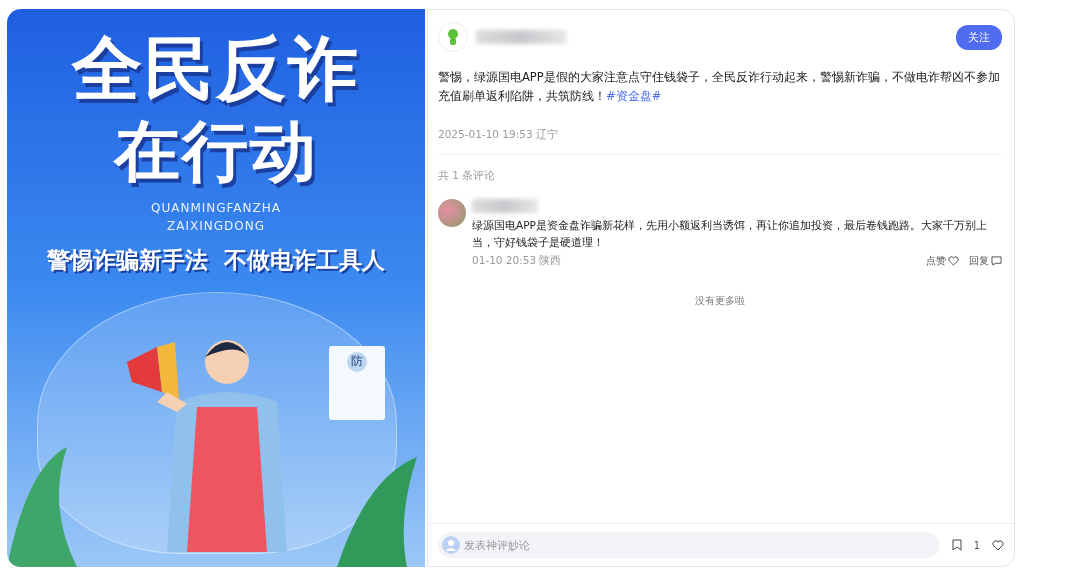  Describe the element at coordinates (956, 545) in the screenshot. I see `bookmark-icon` at that location.